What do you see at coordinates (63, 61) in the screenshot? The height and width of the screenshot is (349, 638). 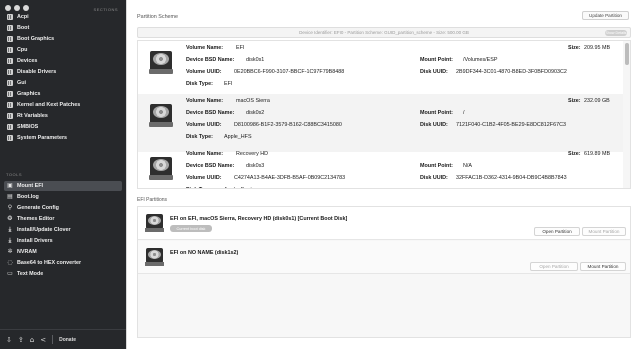 I see `sidebar-item-devices: Devices` at bounding box center [63, 61].